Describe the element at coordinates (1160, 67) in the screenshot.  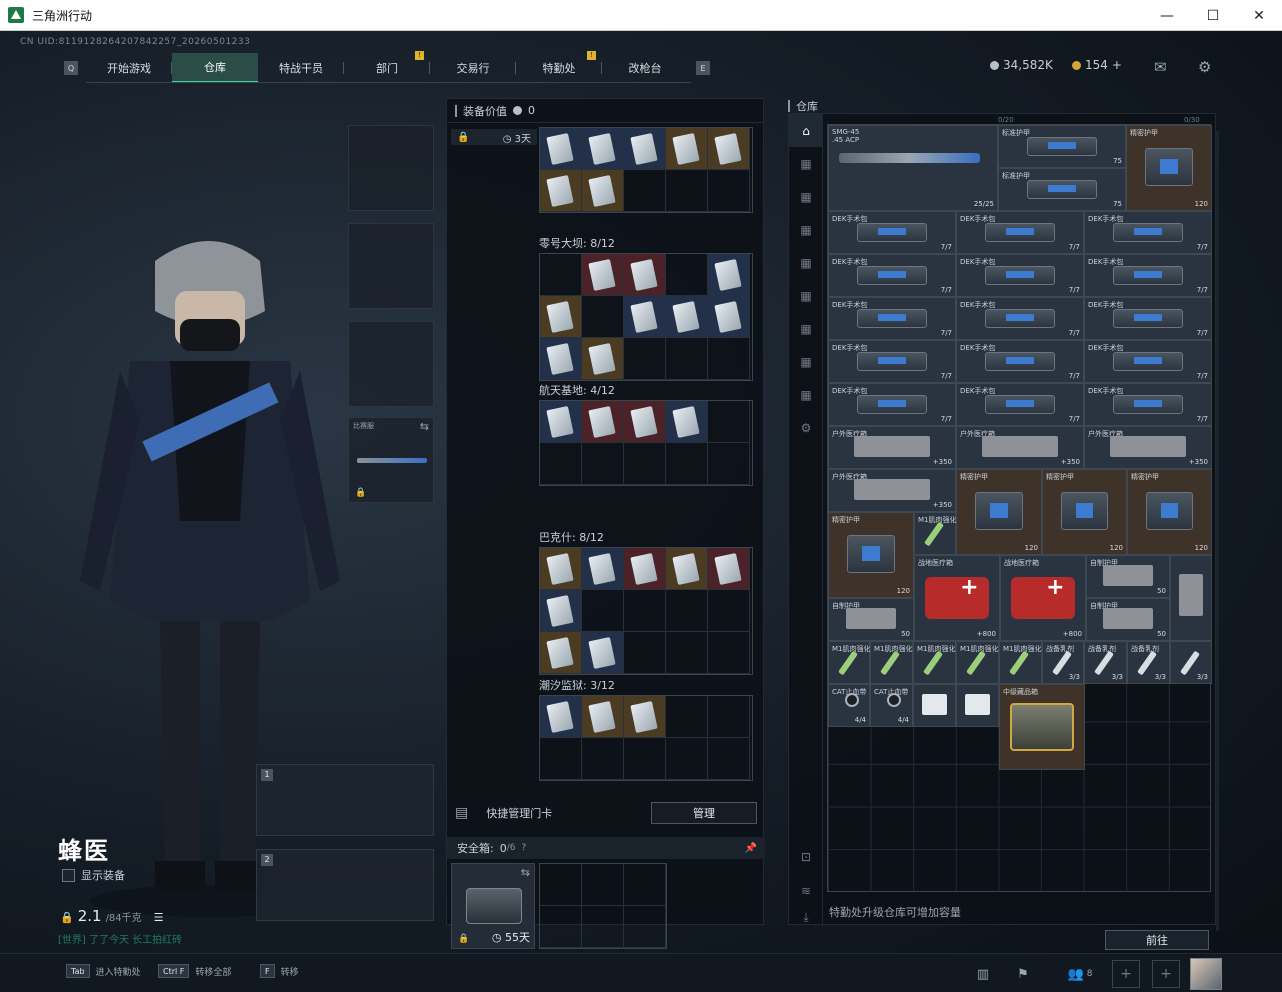
I see `mail-icon: ✉` at that location.